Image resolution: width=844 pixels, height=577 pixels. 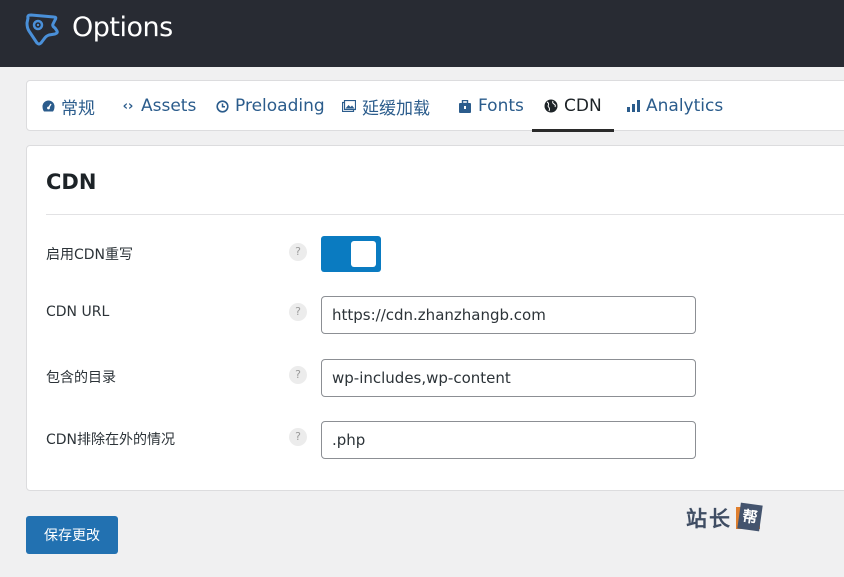 I want to click on save-changes-button: 保存更改, so click(x=72, y=535).